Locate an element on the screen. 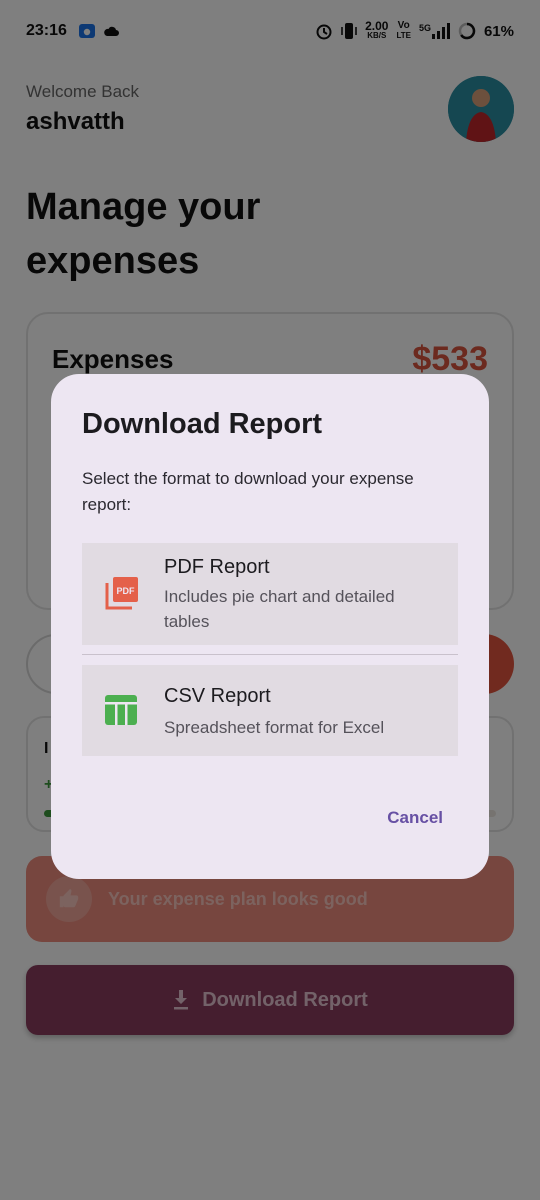  pdf-option-description: Includes pie chart and detailed tables is located at coordinates (279, 609).